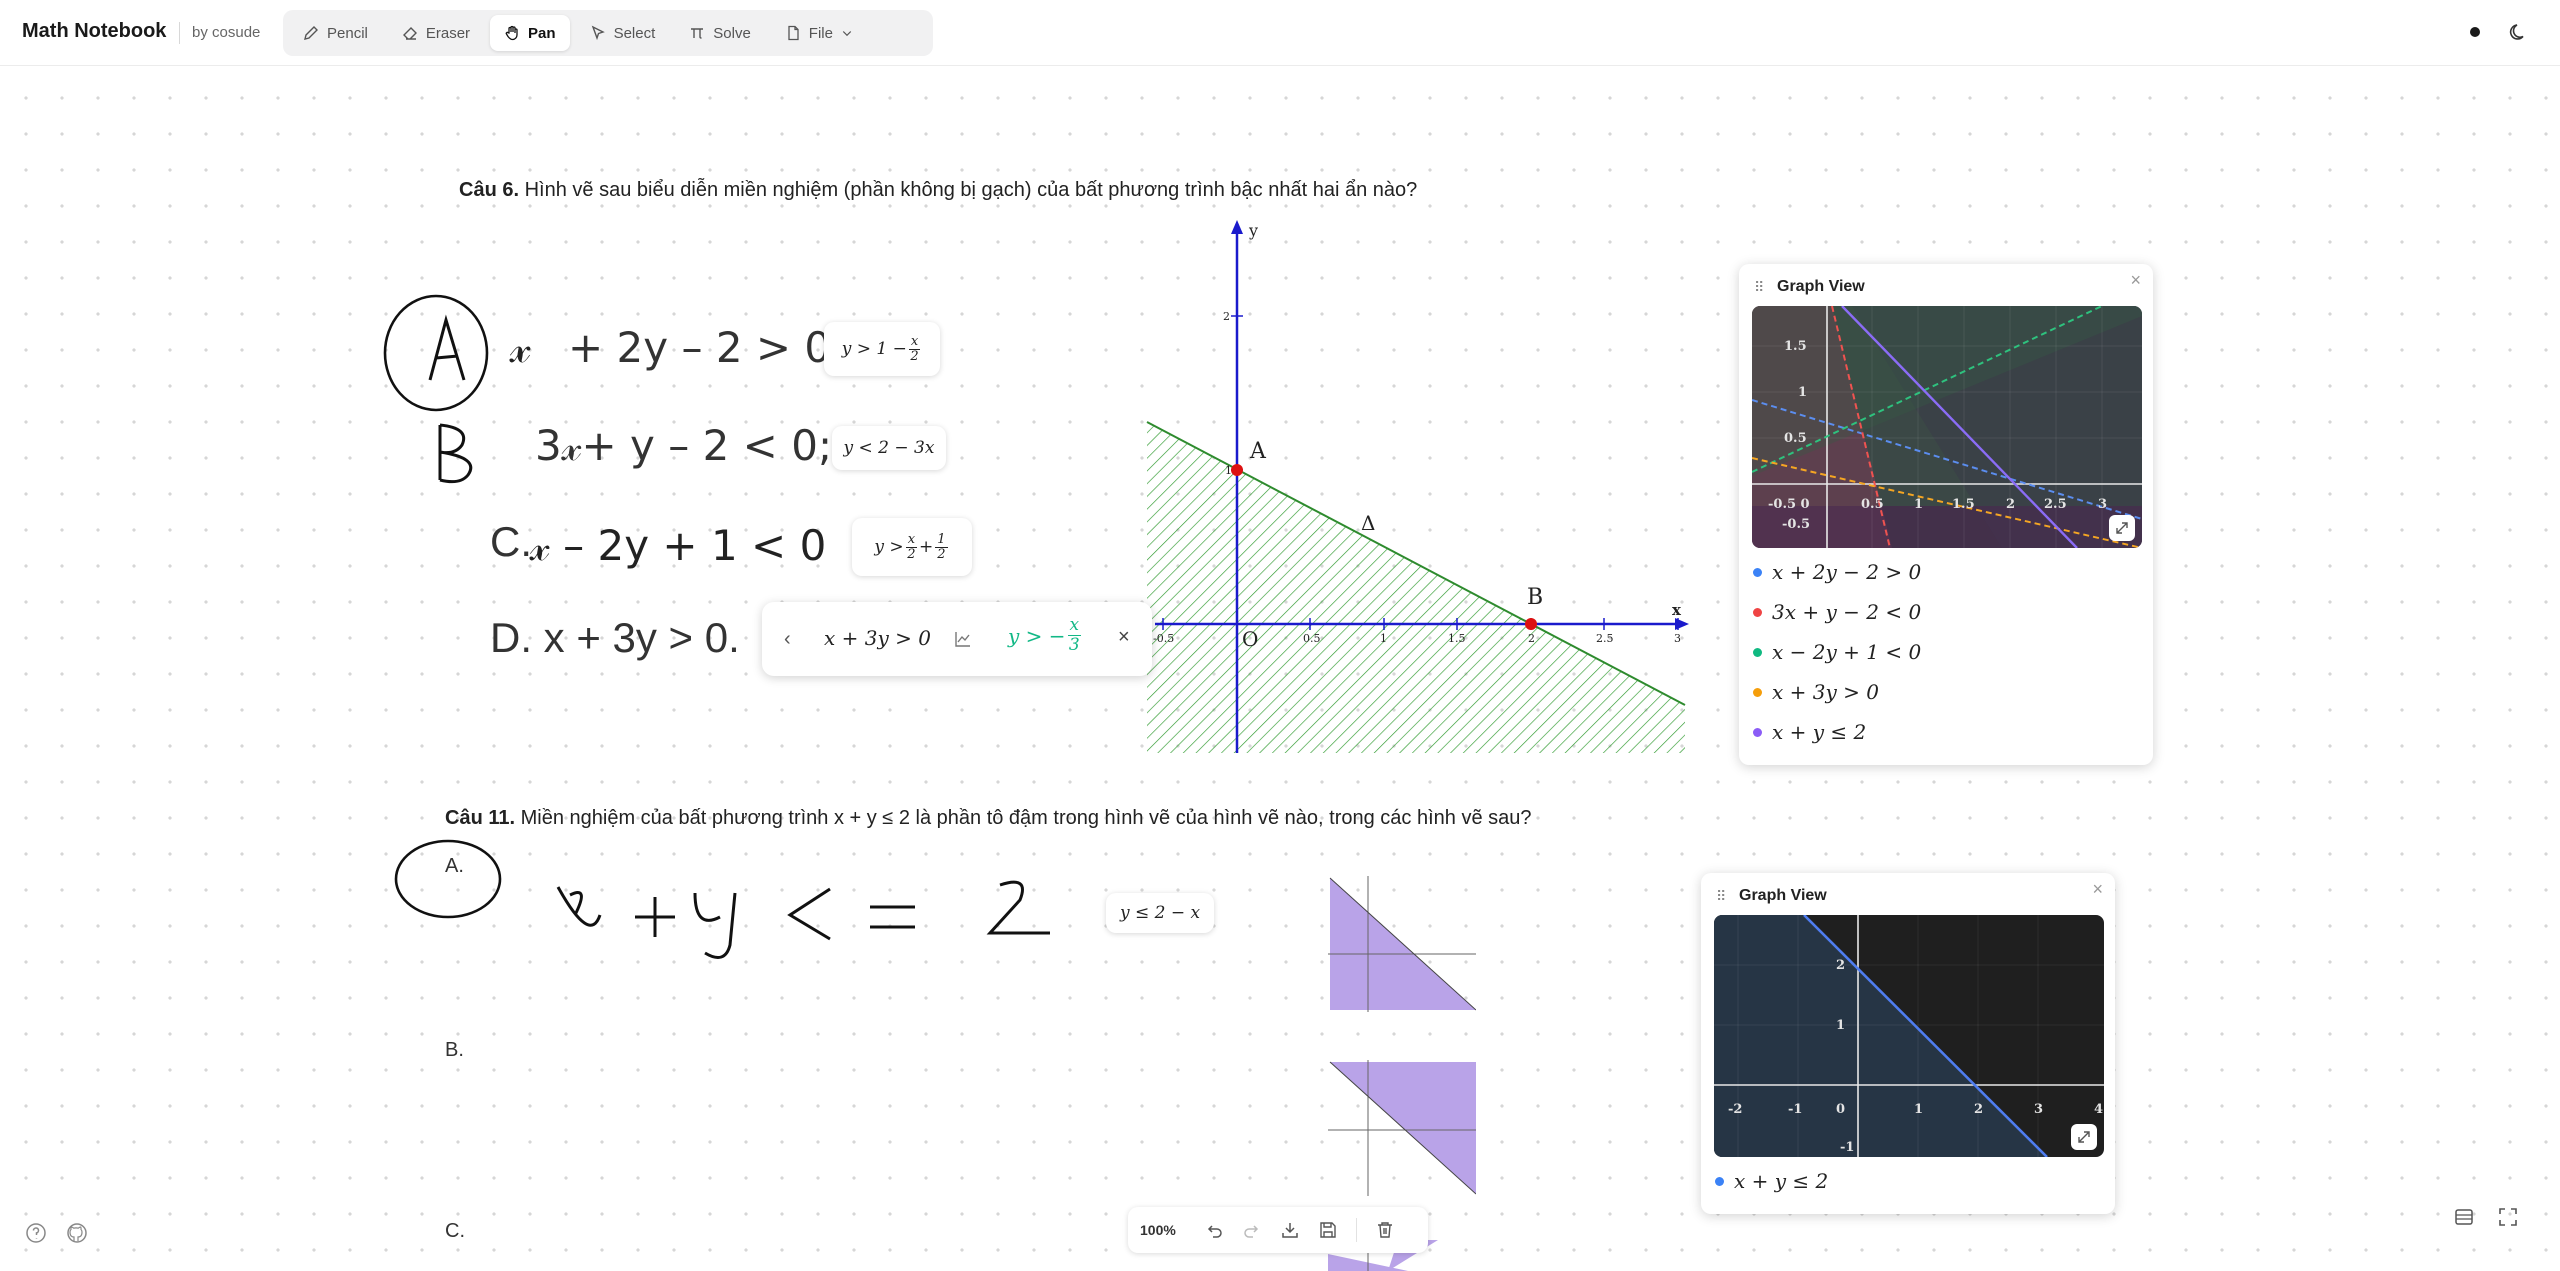 This screenshot has height=1271, width=2560. I want to click on undo-button, so click(1214, 1230).